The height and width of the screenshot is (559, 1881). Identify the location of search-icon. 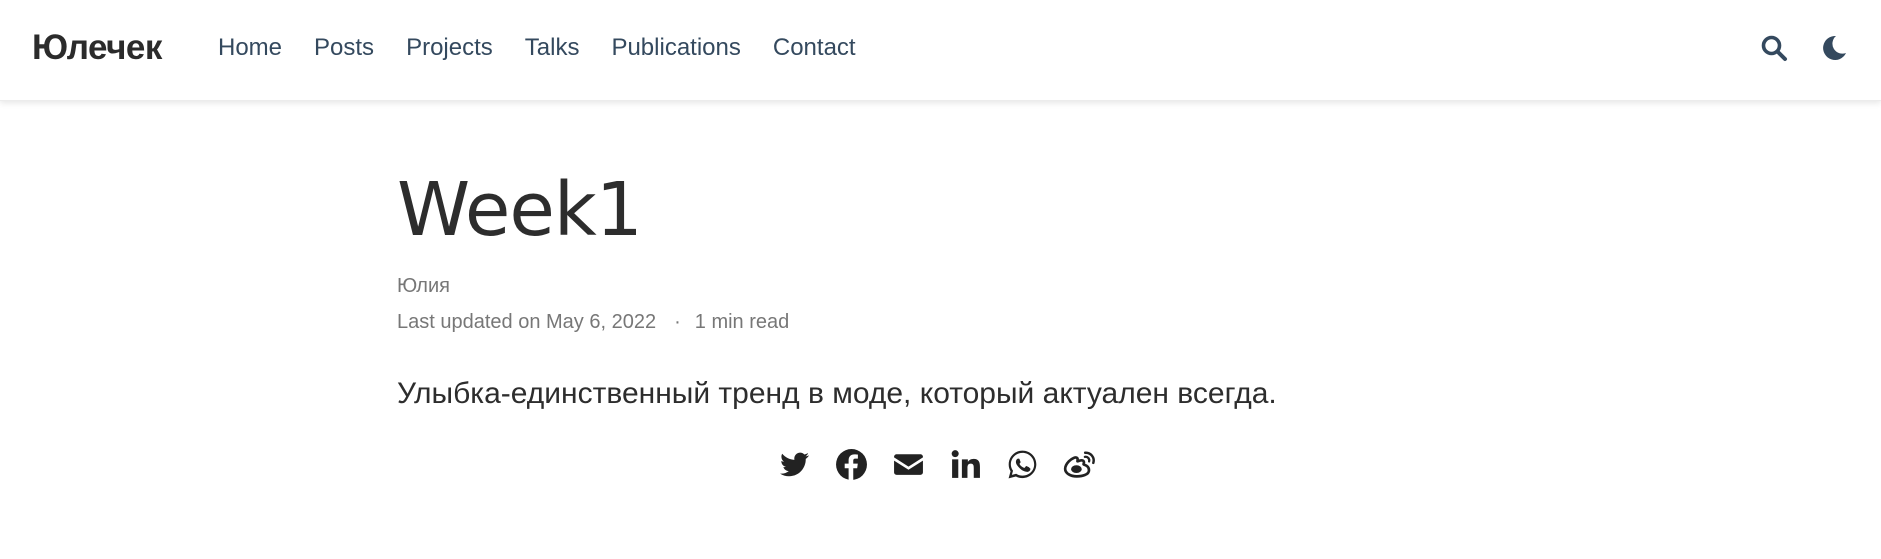
(1774, 48).